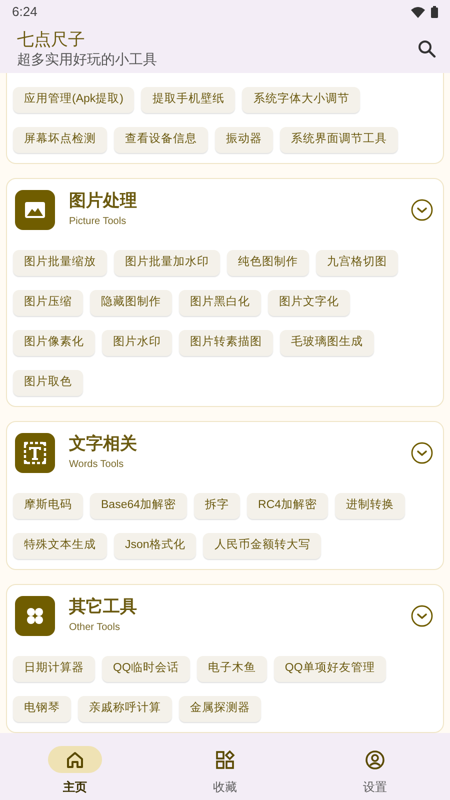  What do you see at coordinates (418, 12) in the screenshot?
I see `wifi-icon` at bounding box center [418, 12].